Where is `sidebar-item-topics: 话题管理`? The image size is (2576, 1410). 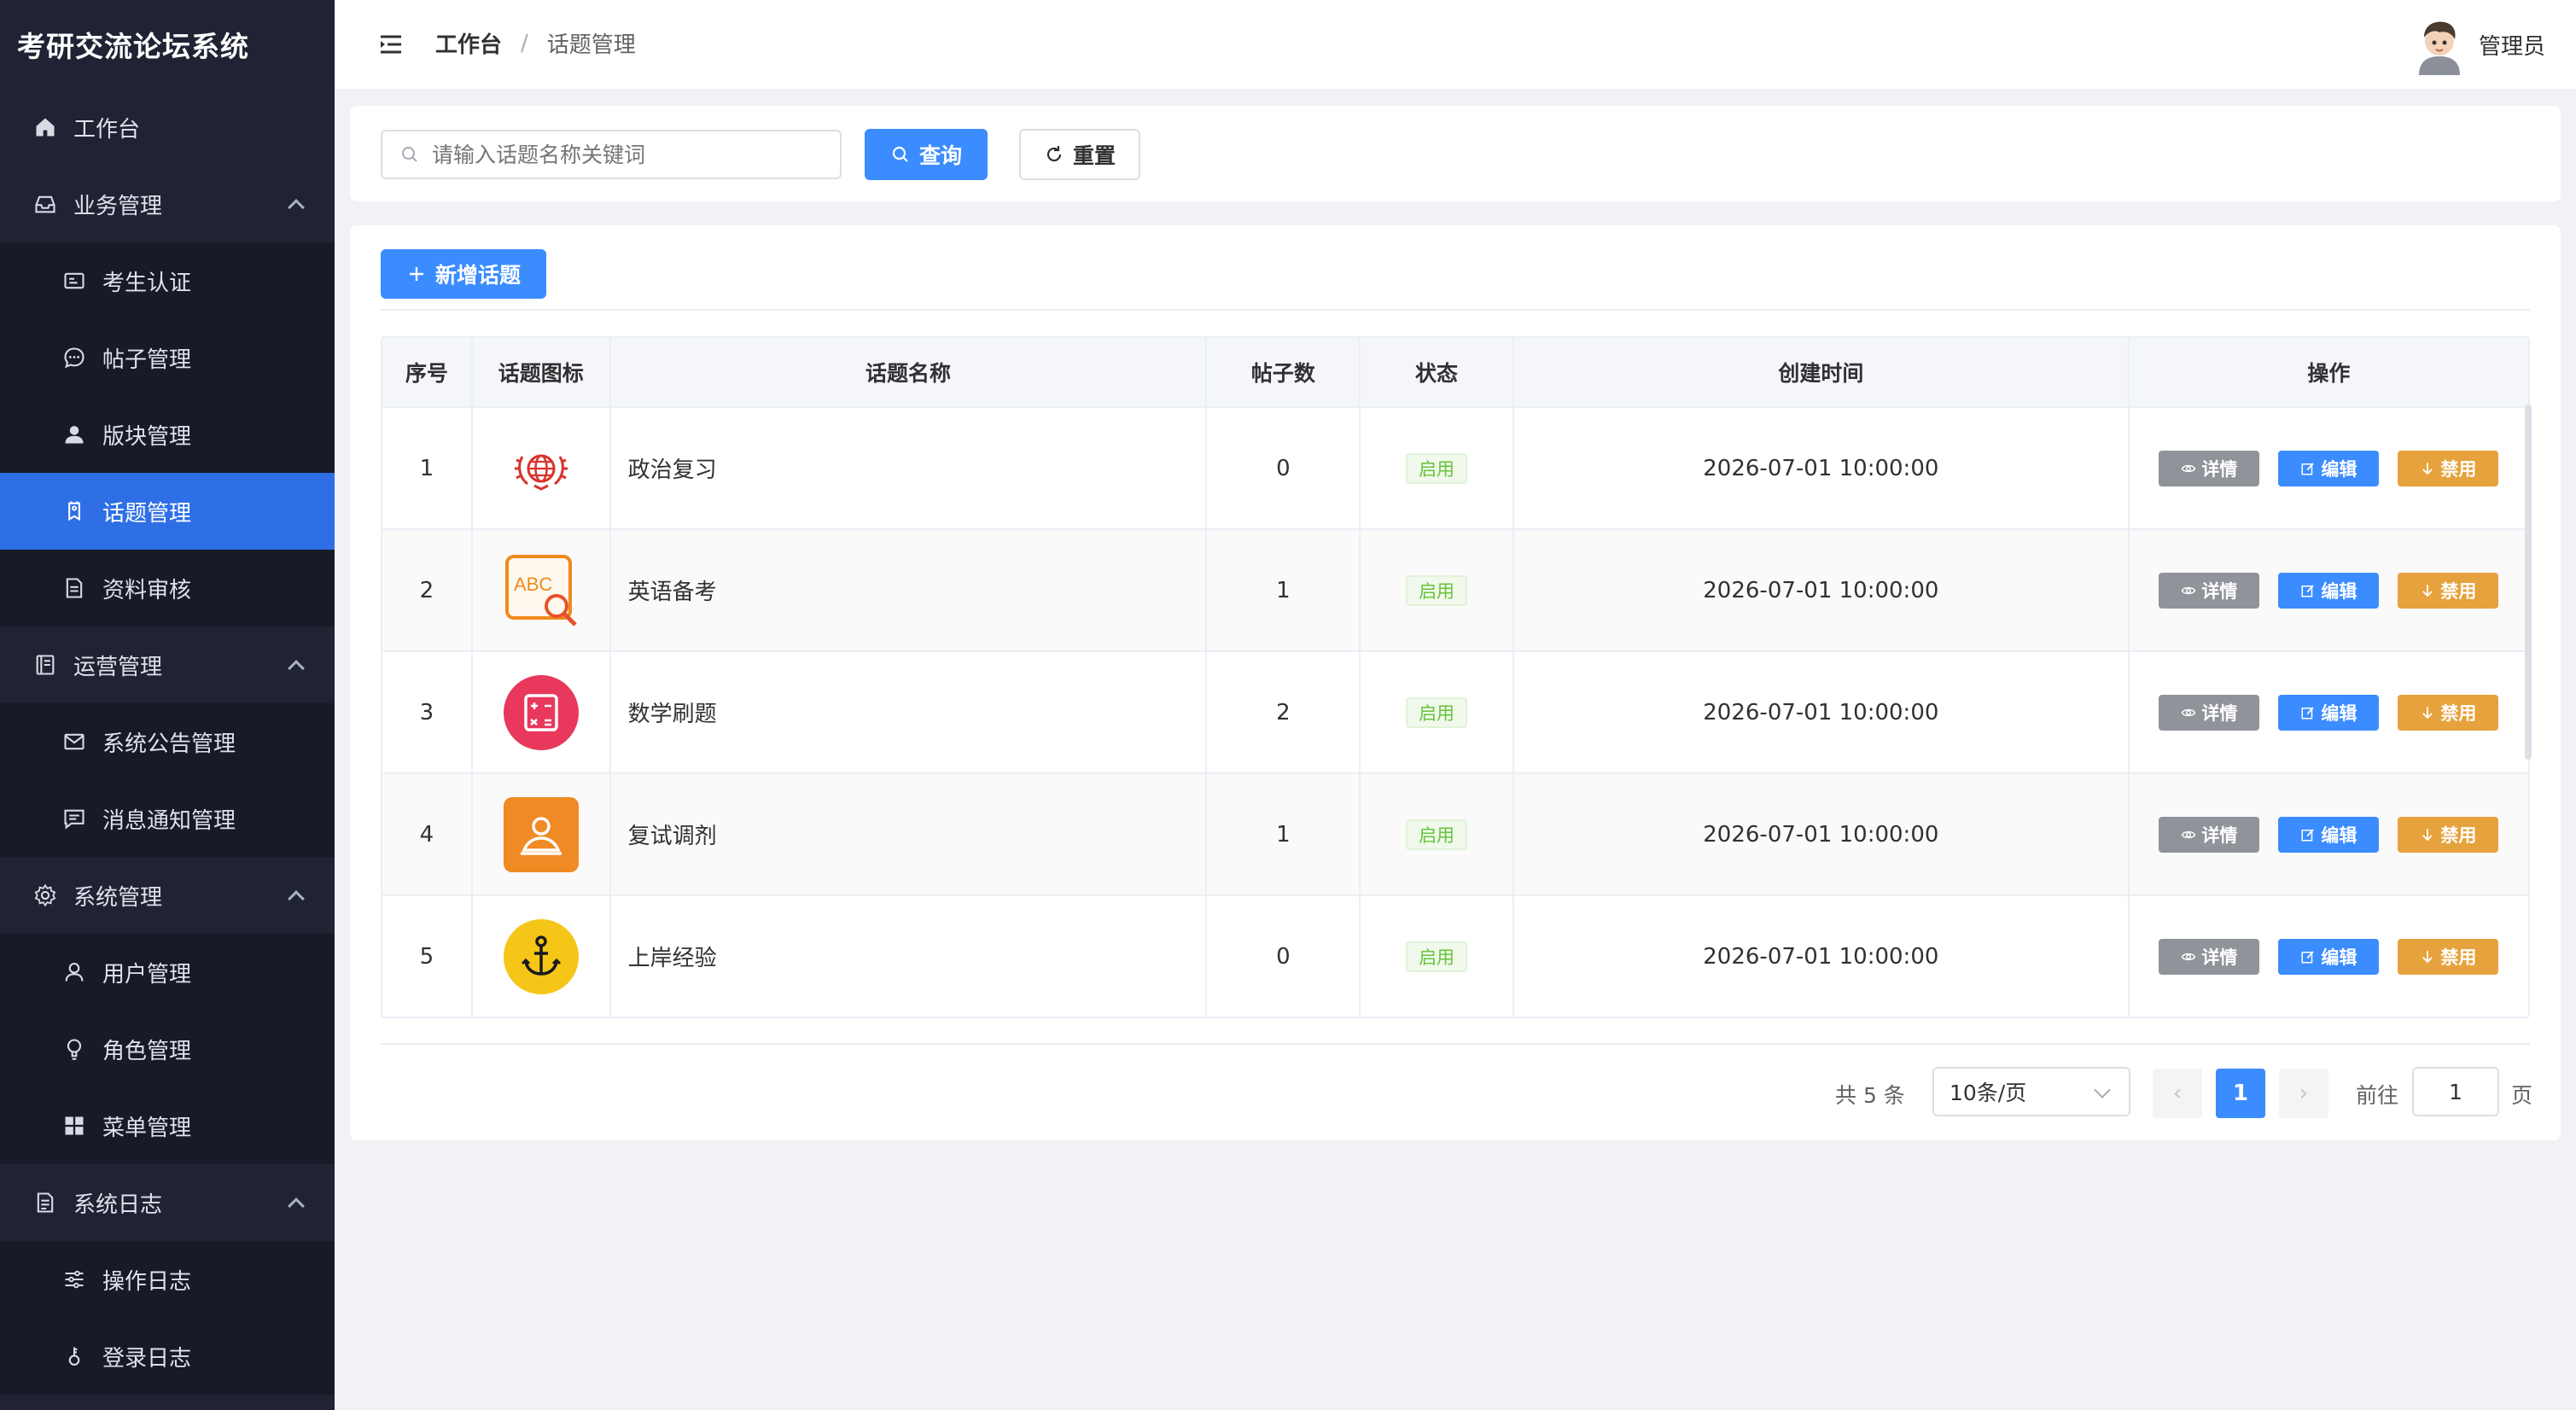 sidebar-item-topics: 话题管理 is located at coordinates (167, 511).